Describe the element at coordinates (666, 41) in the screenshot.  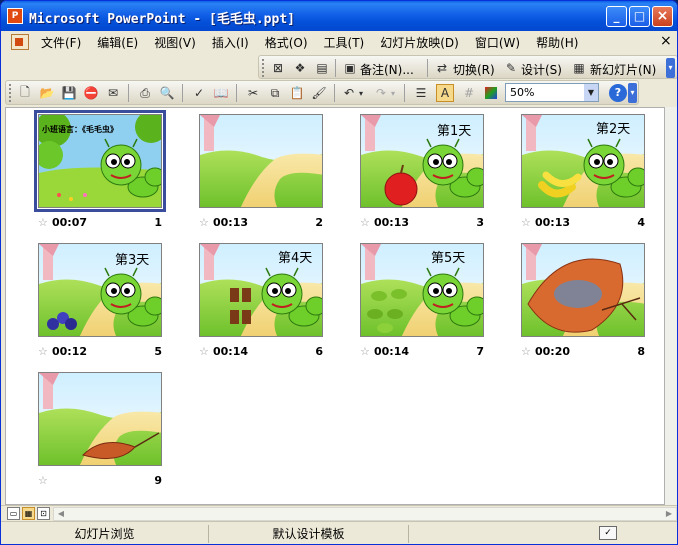
I see `document-close-button: ×` at that location.